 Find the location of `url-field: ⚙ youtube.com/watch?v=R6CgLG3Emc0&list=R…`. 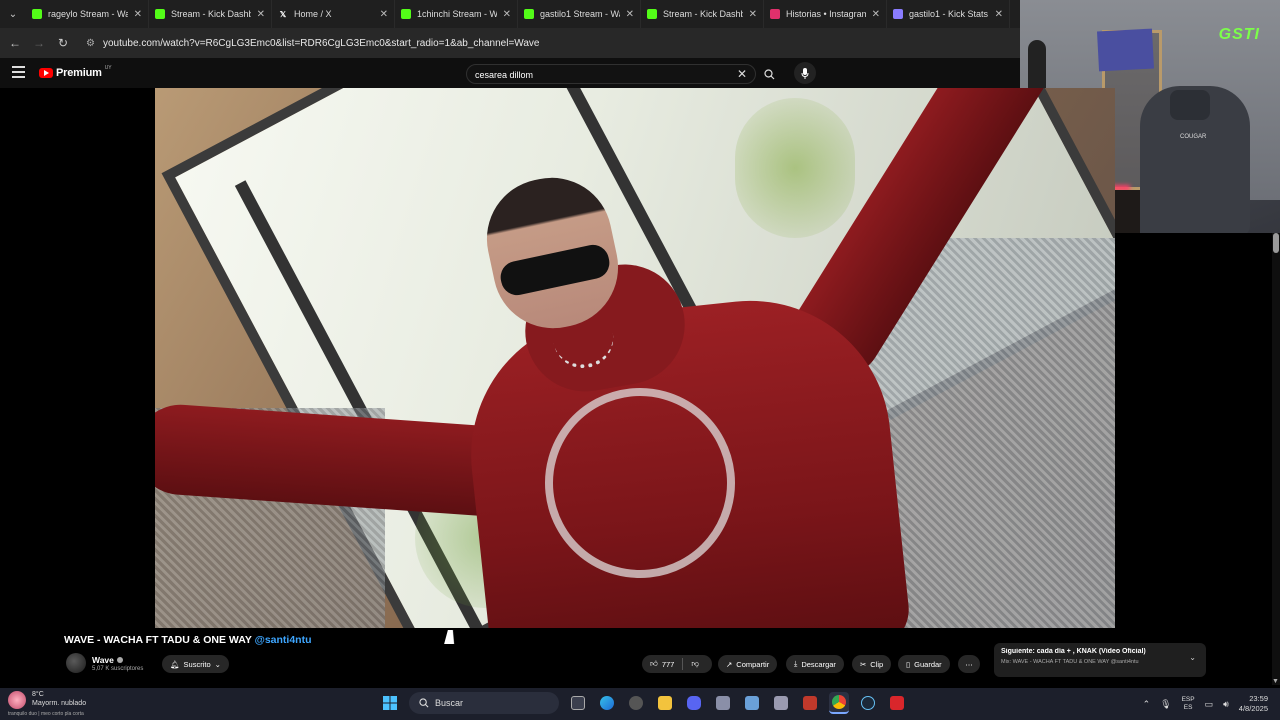

url-field: ⚙ youtube.com/watch?v=R6CgLG3Emc0&list=R… is located at coordinates (550, 43).